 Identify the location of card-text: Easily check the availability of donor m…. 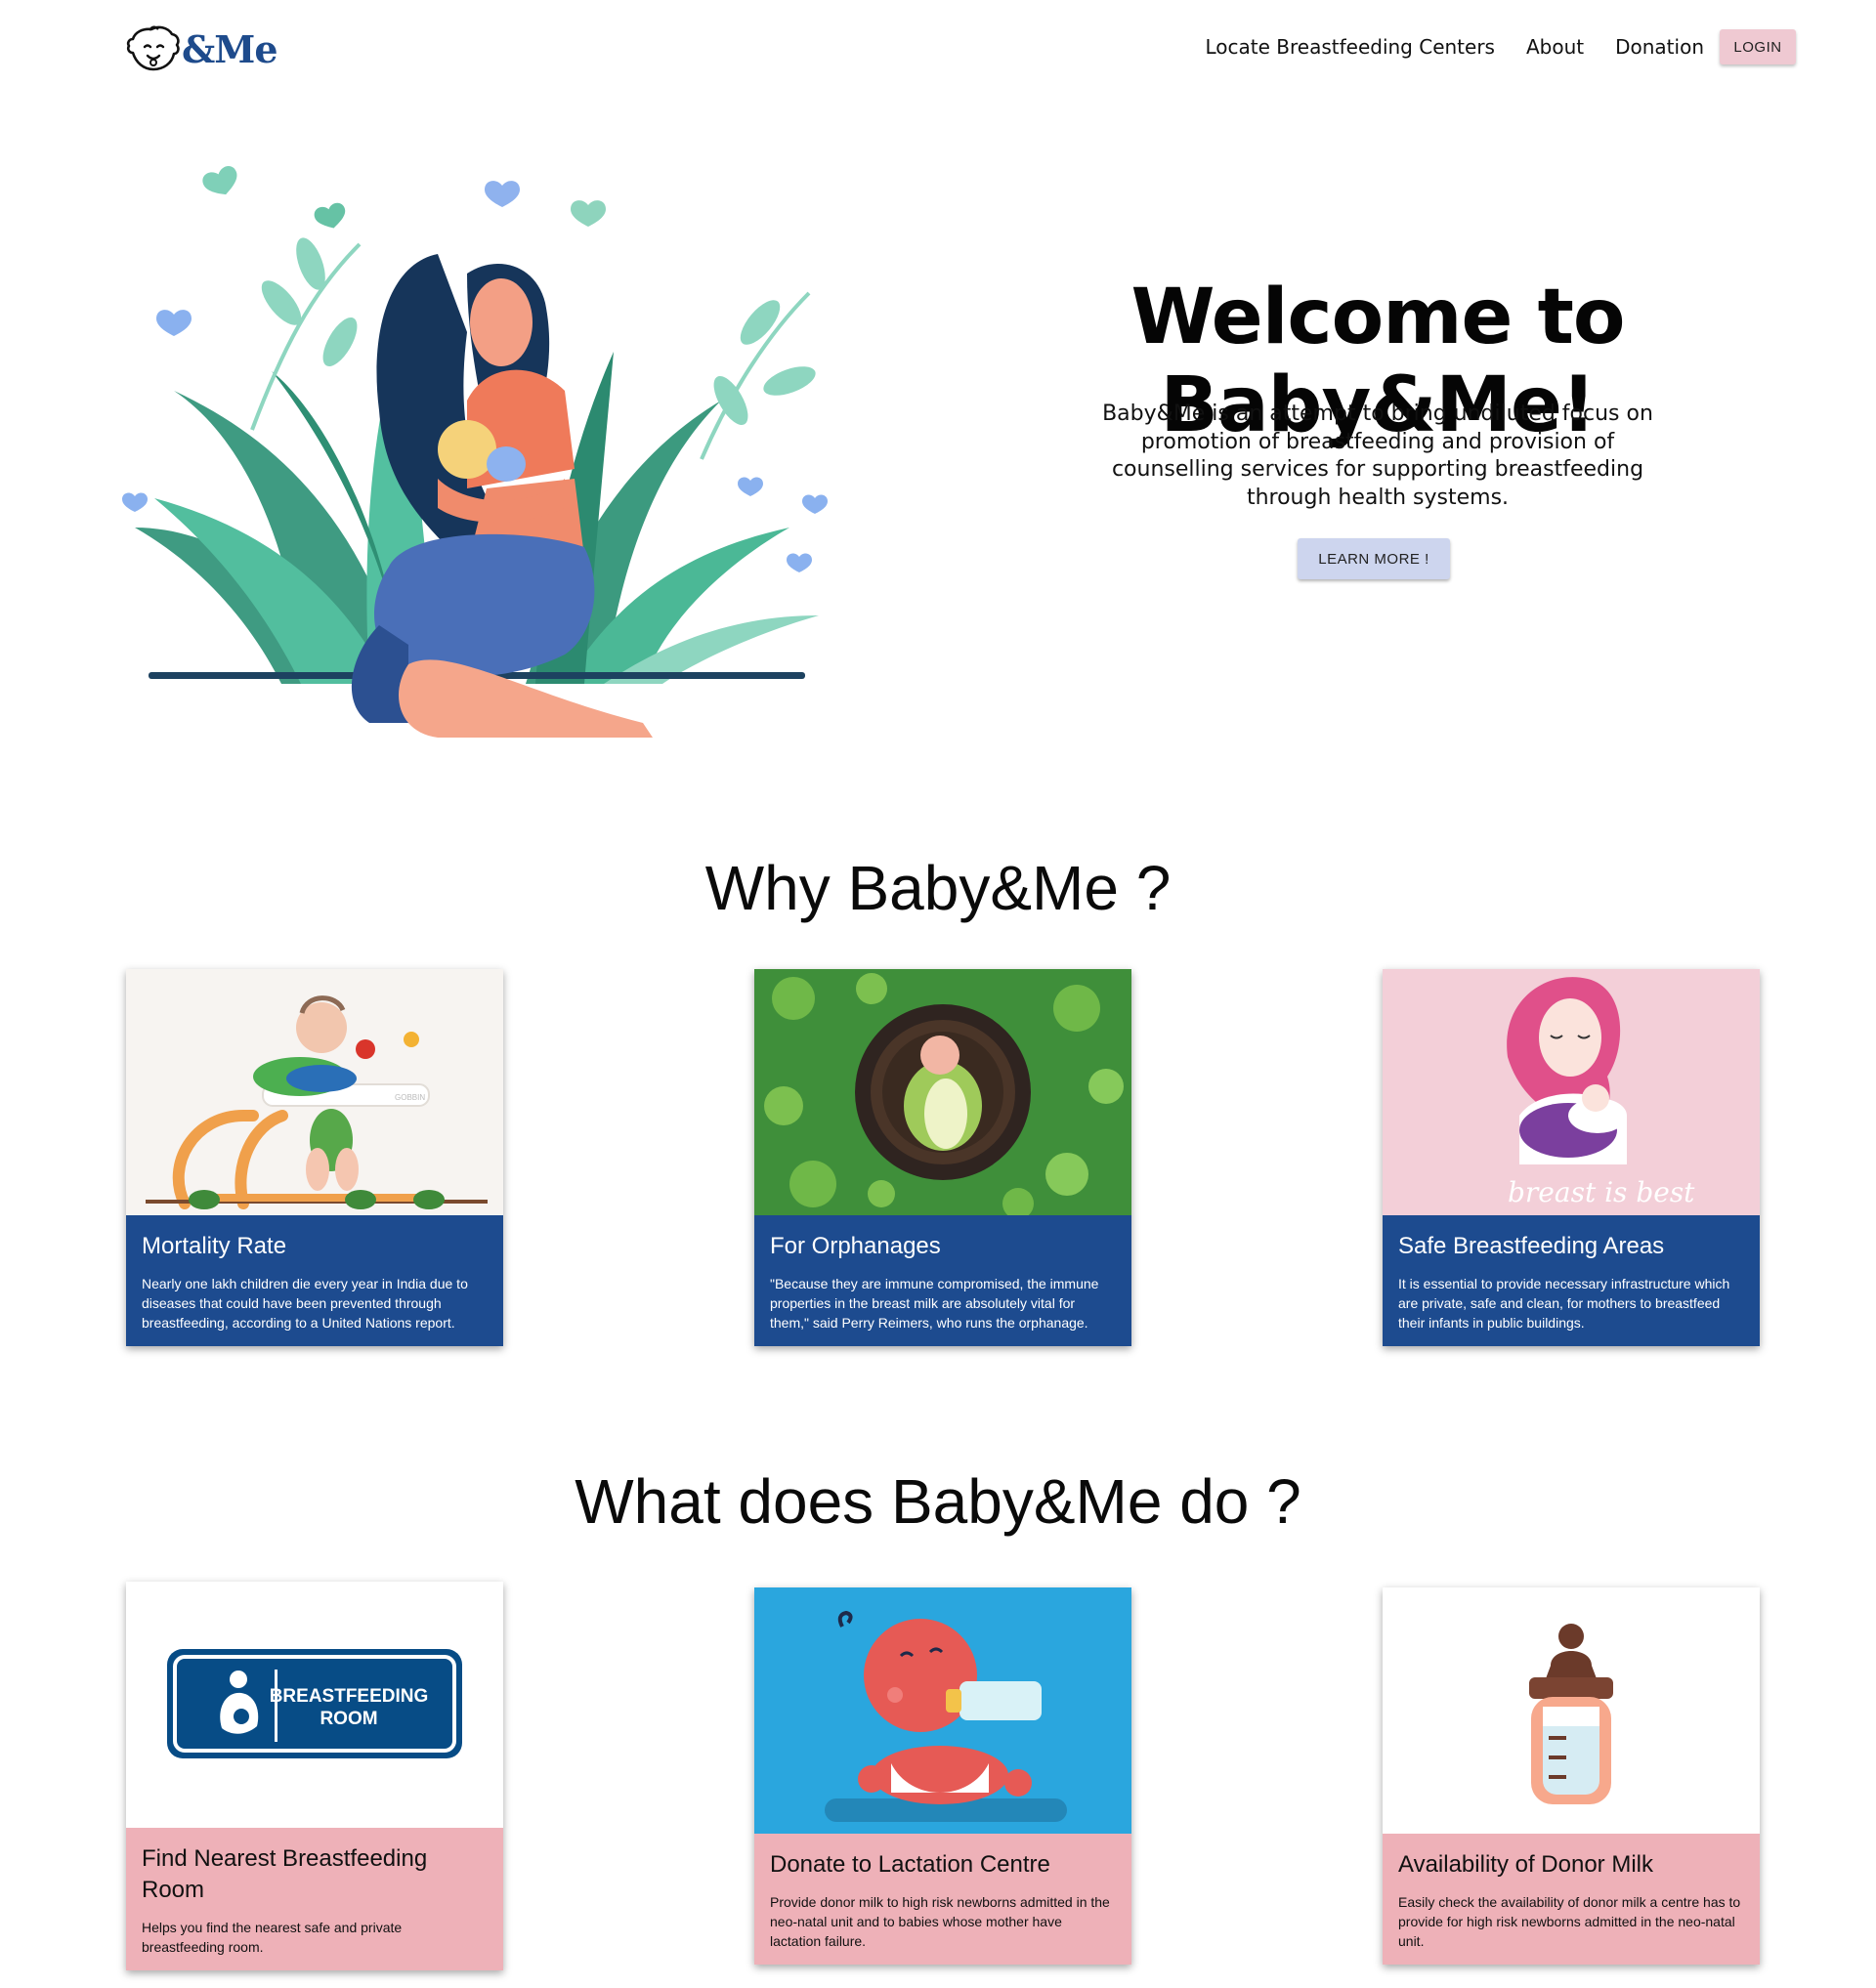
(1569, 1921).